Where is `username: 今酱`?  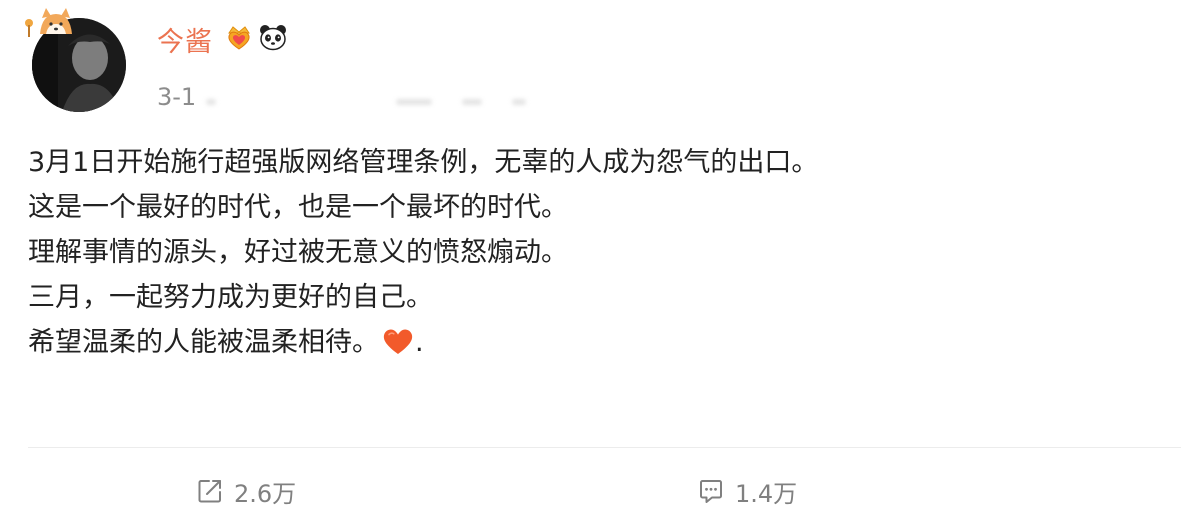 username: 今酱 is located at coordinates (185, 39).